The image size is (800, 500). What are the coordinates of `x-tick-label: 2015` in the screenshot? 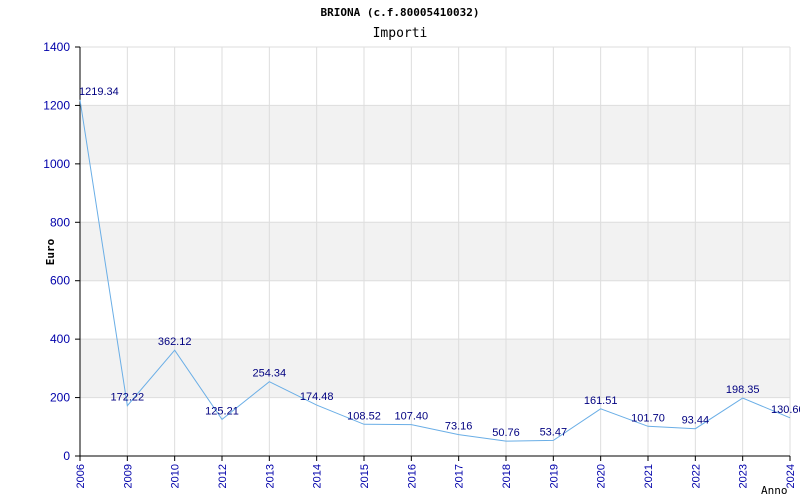 It's located at (365, 476).